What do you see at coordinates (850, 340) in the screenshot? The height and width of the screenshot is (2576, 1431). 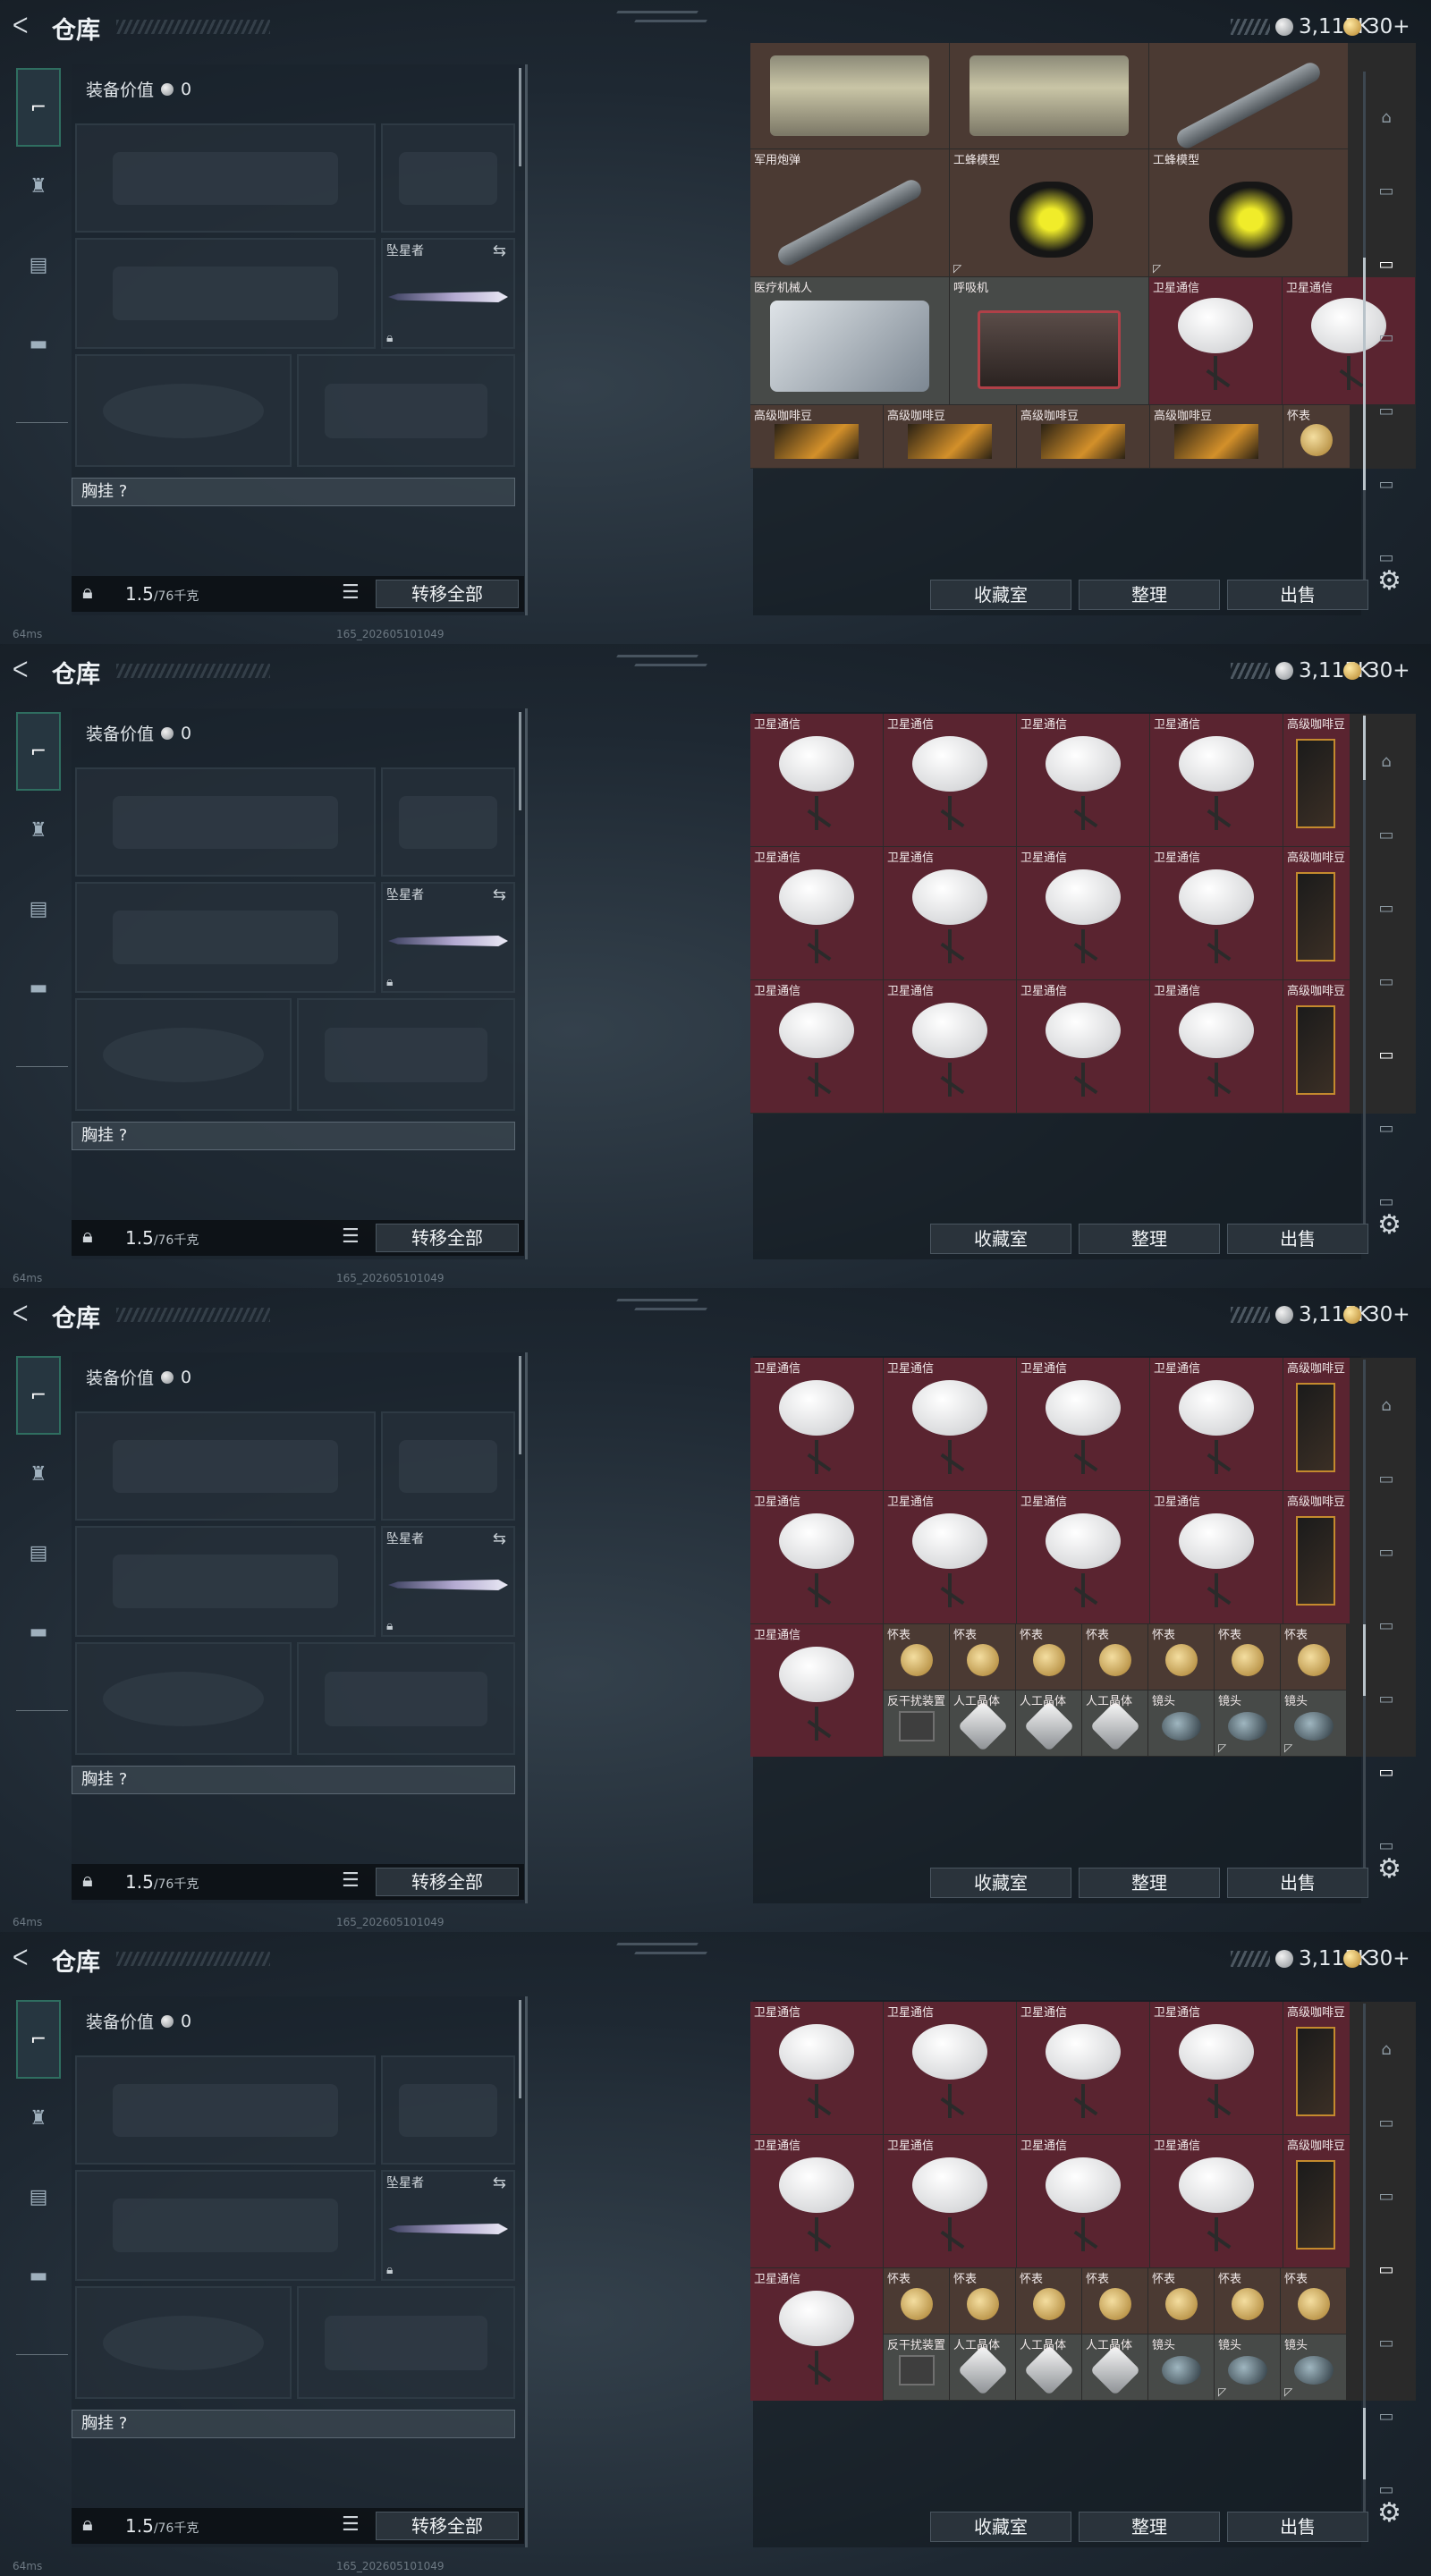 I see `storage-item: 医疗机械人` at bounding box center [850, 340].